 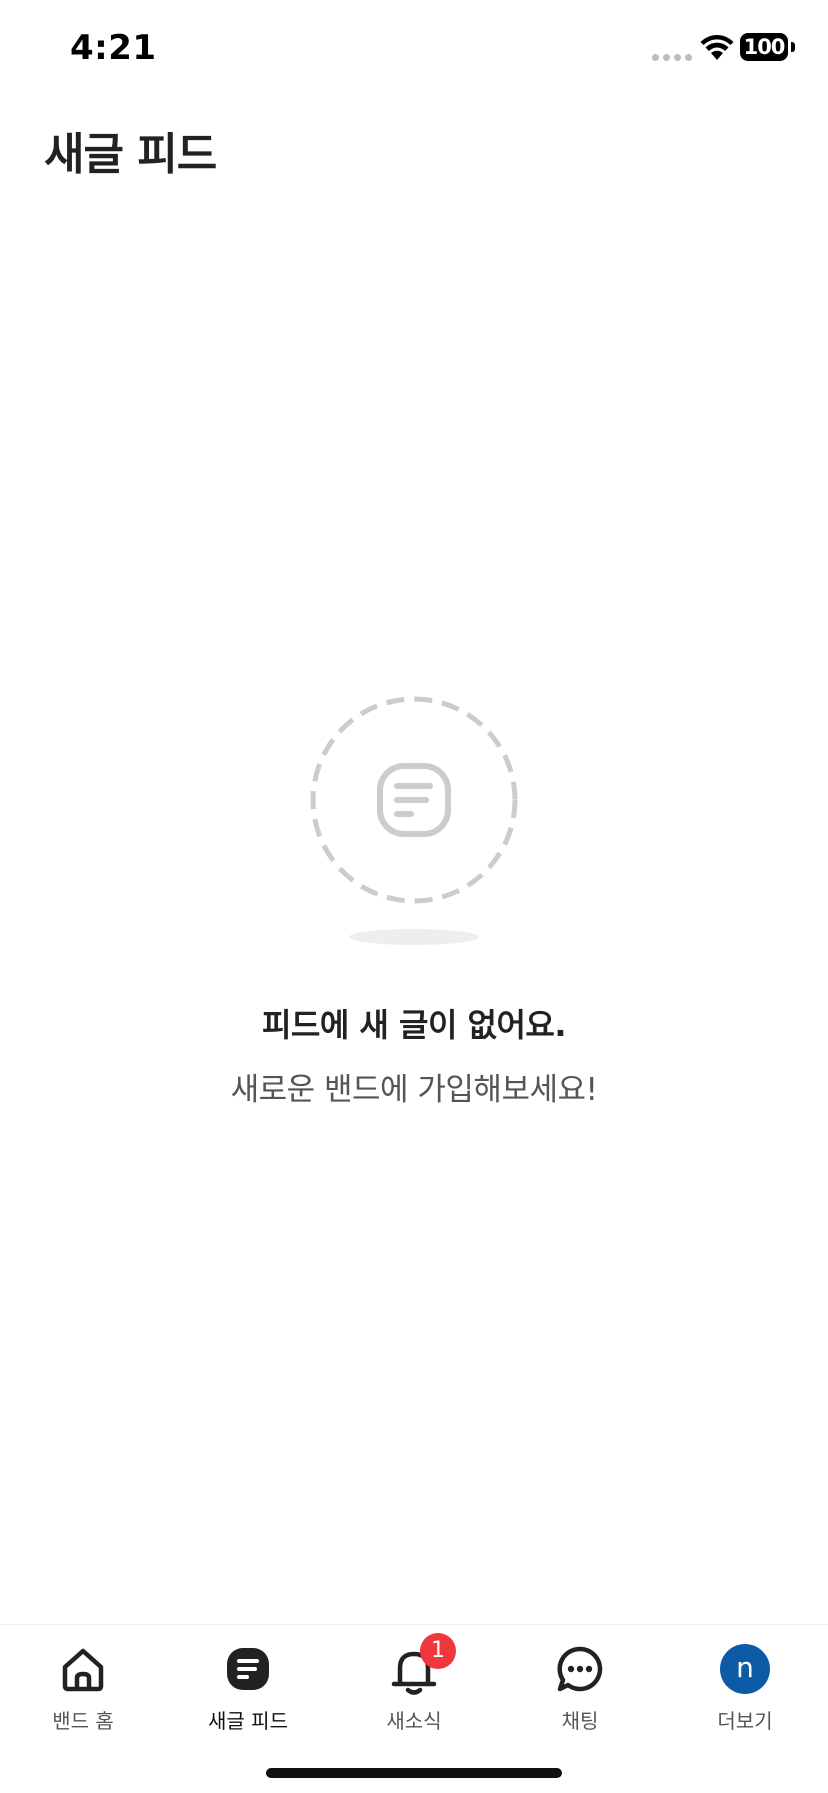 I want to click on status-bar: 4:21 100, so click(x=414, y=50).